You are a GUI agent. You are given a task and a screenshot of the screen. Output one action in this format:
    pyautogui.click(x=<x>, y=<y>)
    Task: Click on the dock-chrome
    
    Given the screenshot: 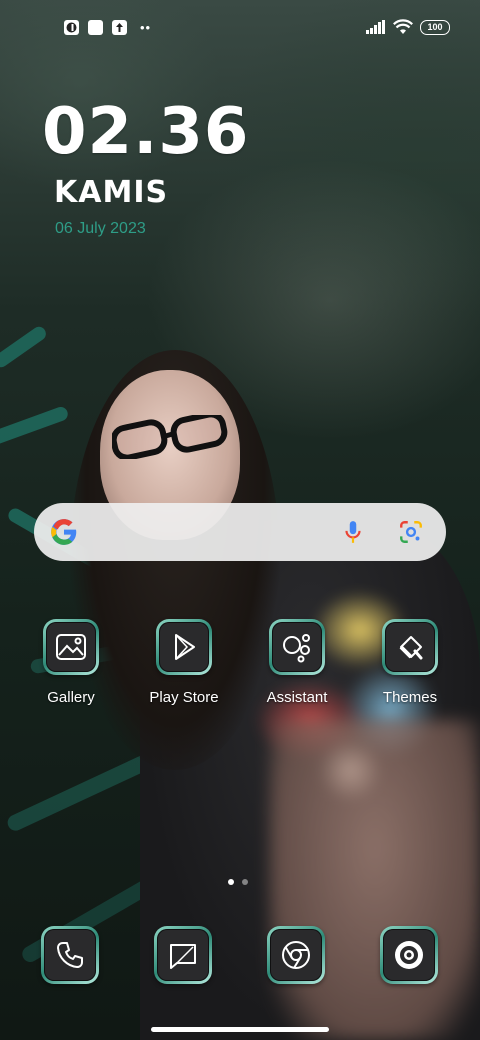 What is the action you would take?
    pyautogui.click(x=296, y=955)
    